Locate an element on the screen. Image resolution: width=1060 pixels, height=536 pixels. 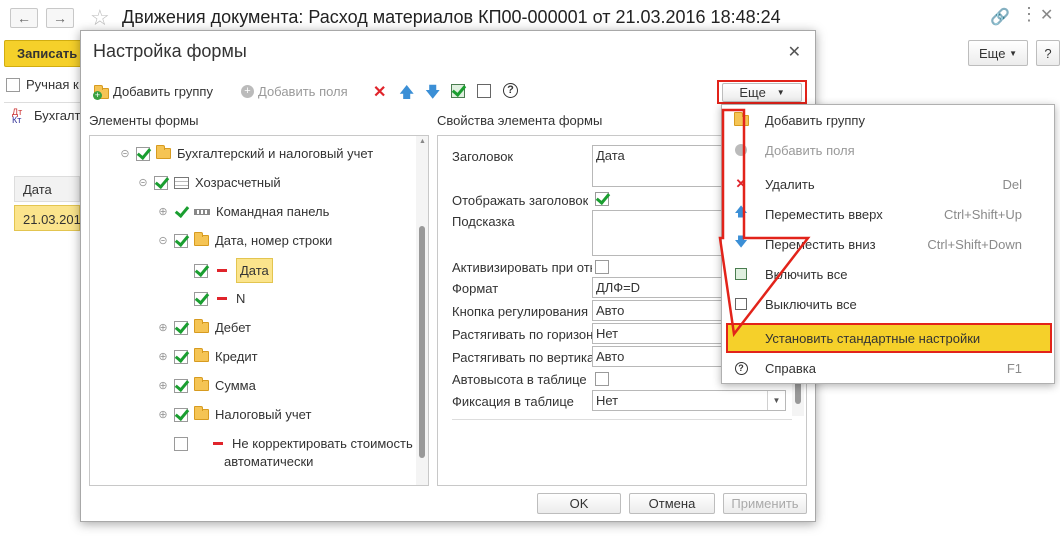
tree-item: ⊝ Бухгалтерский и налоговый учет is located at coordinates (246, 153).